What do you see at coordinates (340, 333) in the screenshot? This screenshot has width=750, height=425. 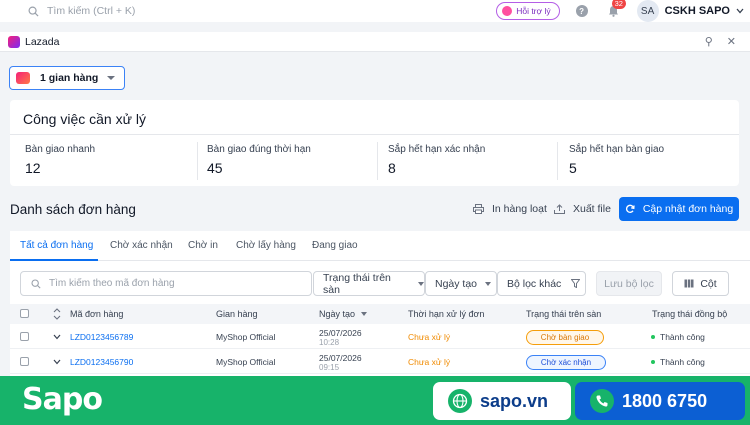 I see `created-date-value: 25/07/2026` at bounding box center [340, 333].